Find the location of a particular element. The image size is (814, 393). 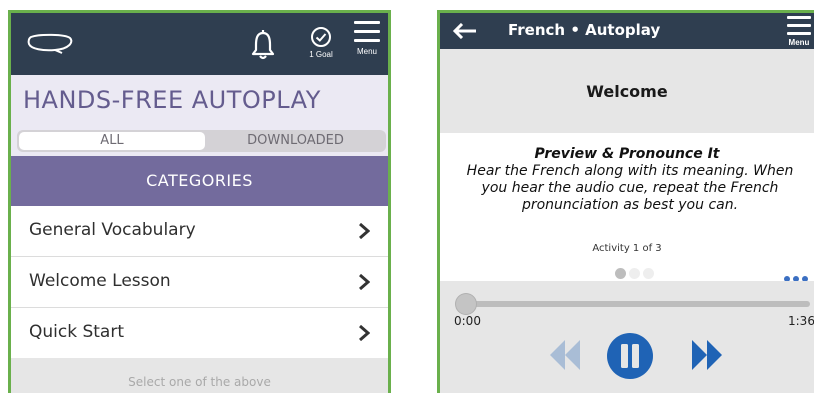

top-bar: French • Autoplay Menu is located at coordinates (627, 31).